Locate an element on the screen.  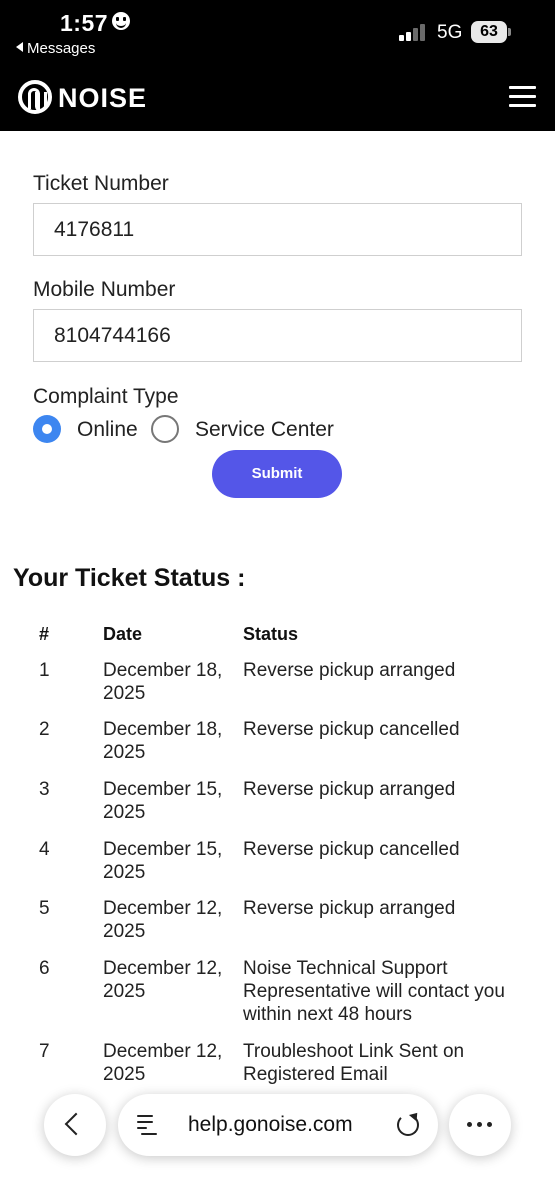
battery-nub is located at coordinates (509, 32).